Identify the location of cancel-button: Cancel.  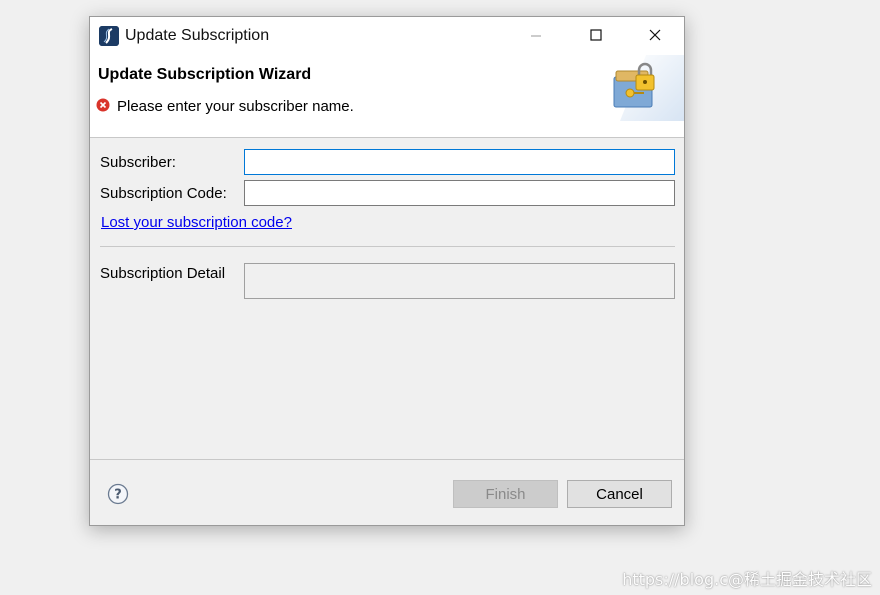
(619, 494).